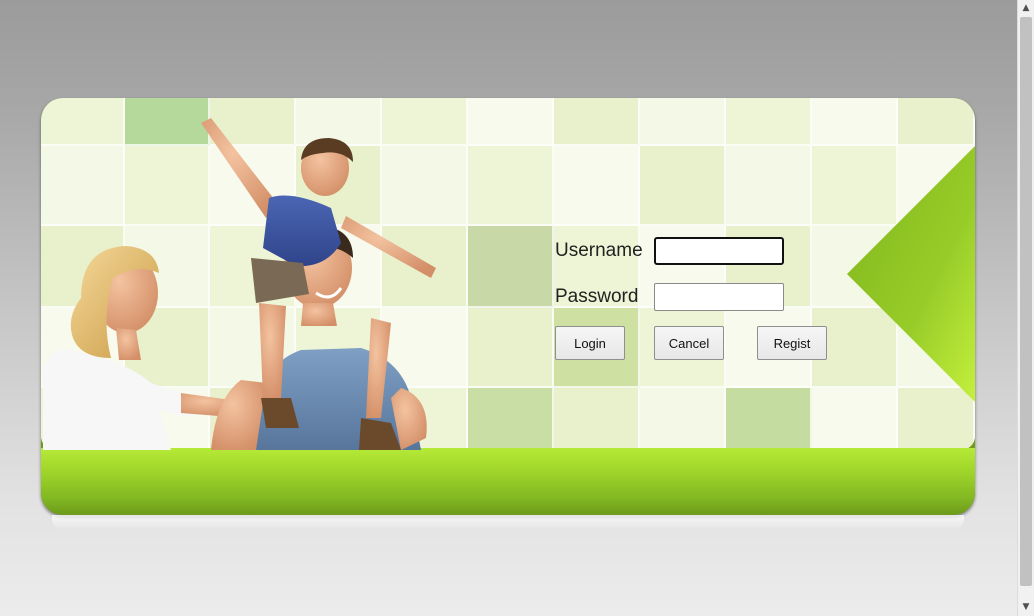 This screenshot has width=1034, height=616. What do you see at coordinates (1026, 8) in the screenshot?
I see `scroll-up-arrow-icon: ▲` at bounding box center [1026, 8].